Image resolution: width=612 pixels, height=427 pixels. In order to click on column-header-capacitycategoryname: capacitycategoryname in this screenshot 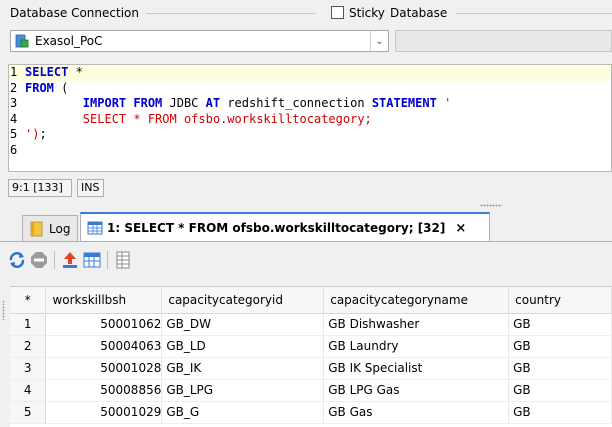, I will do `click(416, 300)`.